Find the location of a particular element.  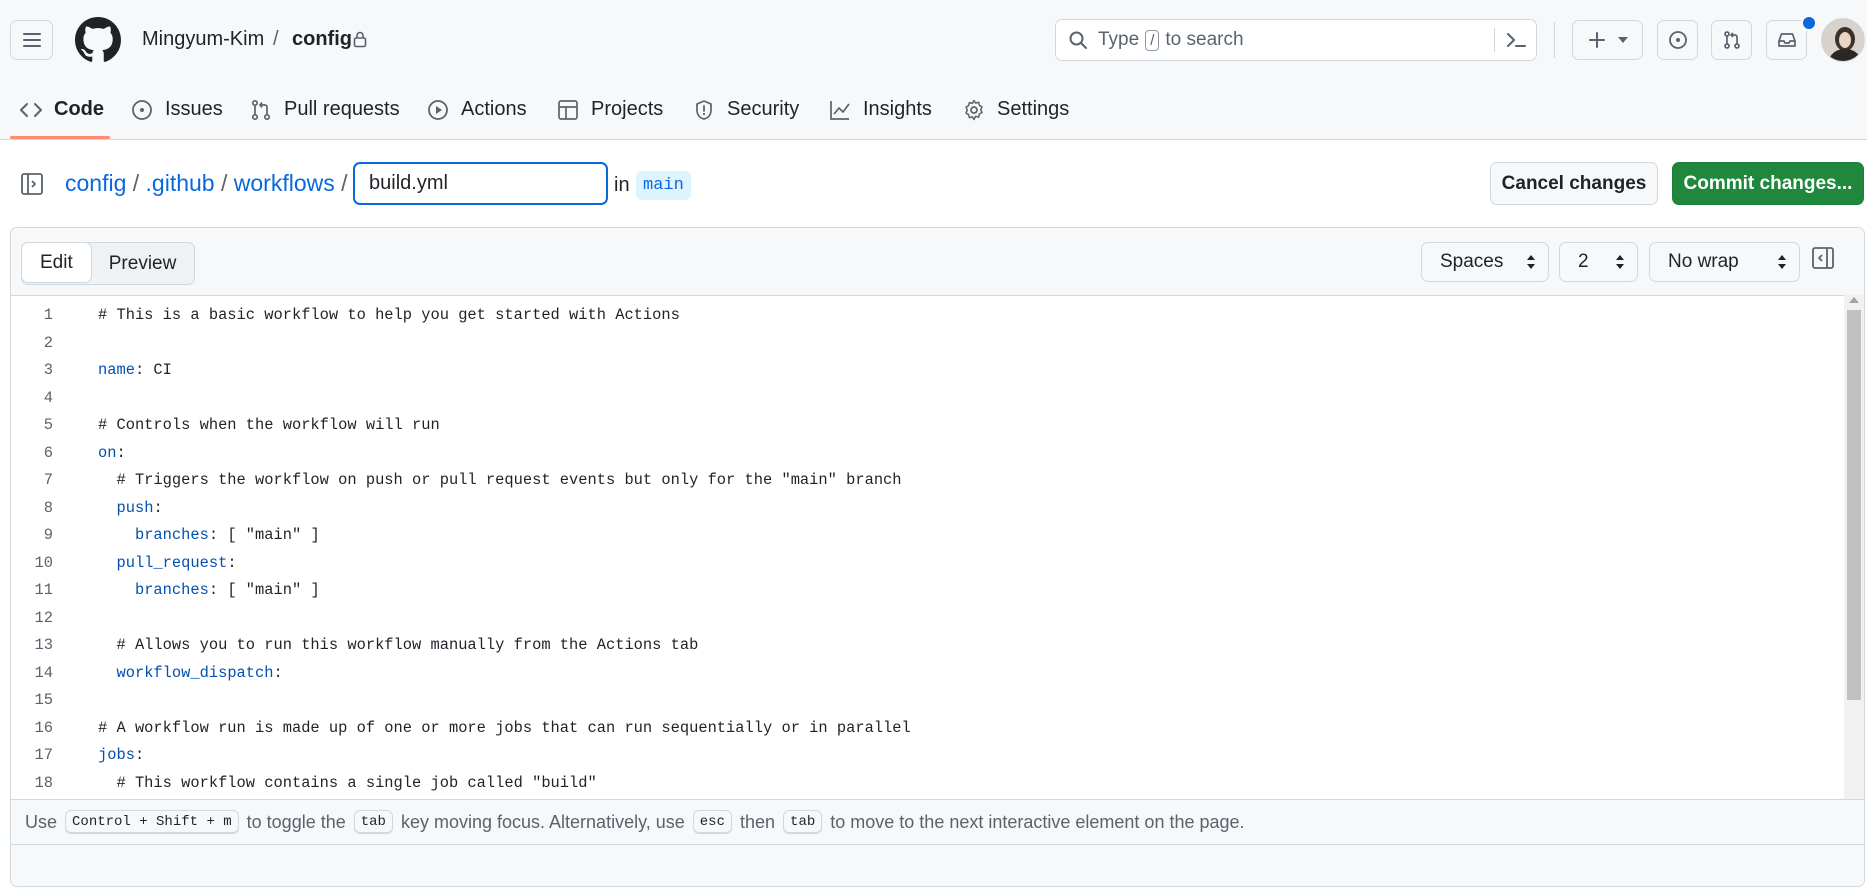

git-pull-request-icon is located at coordinates (1731, 40).